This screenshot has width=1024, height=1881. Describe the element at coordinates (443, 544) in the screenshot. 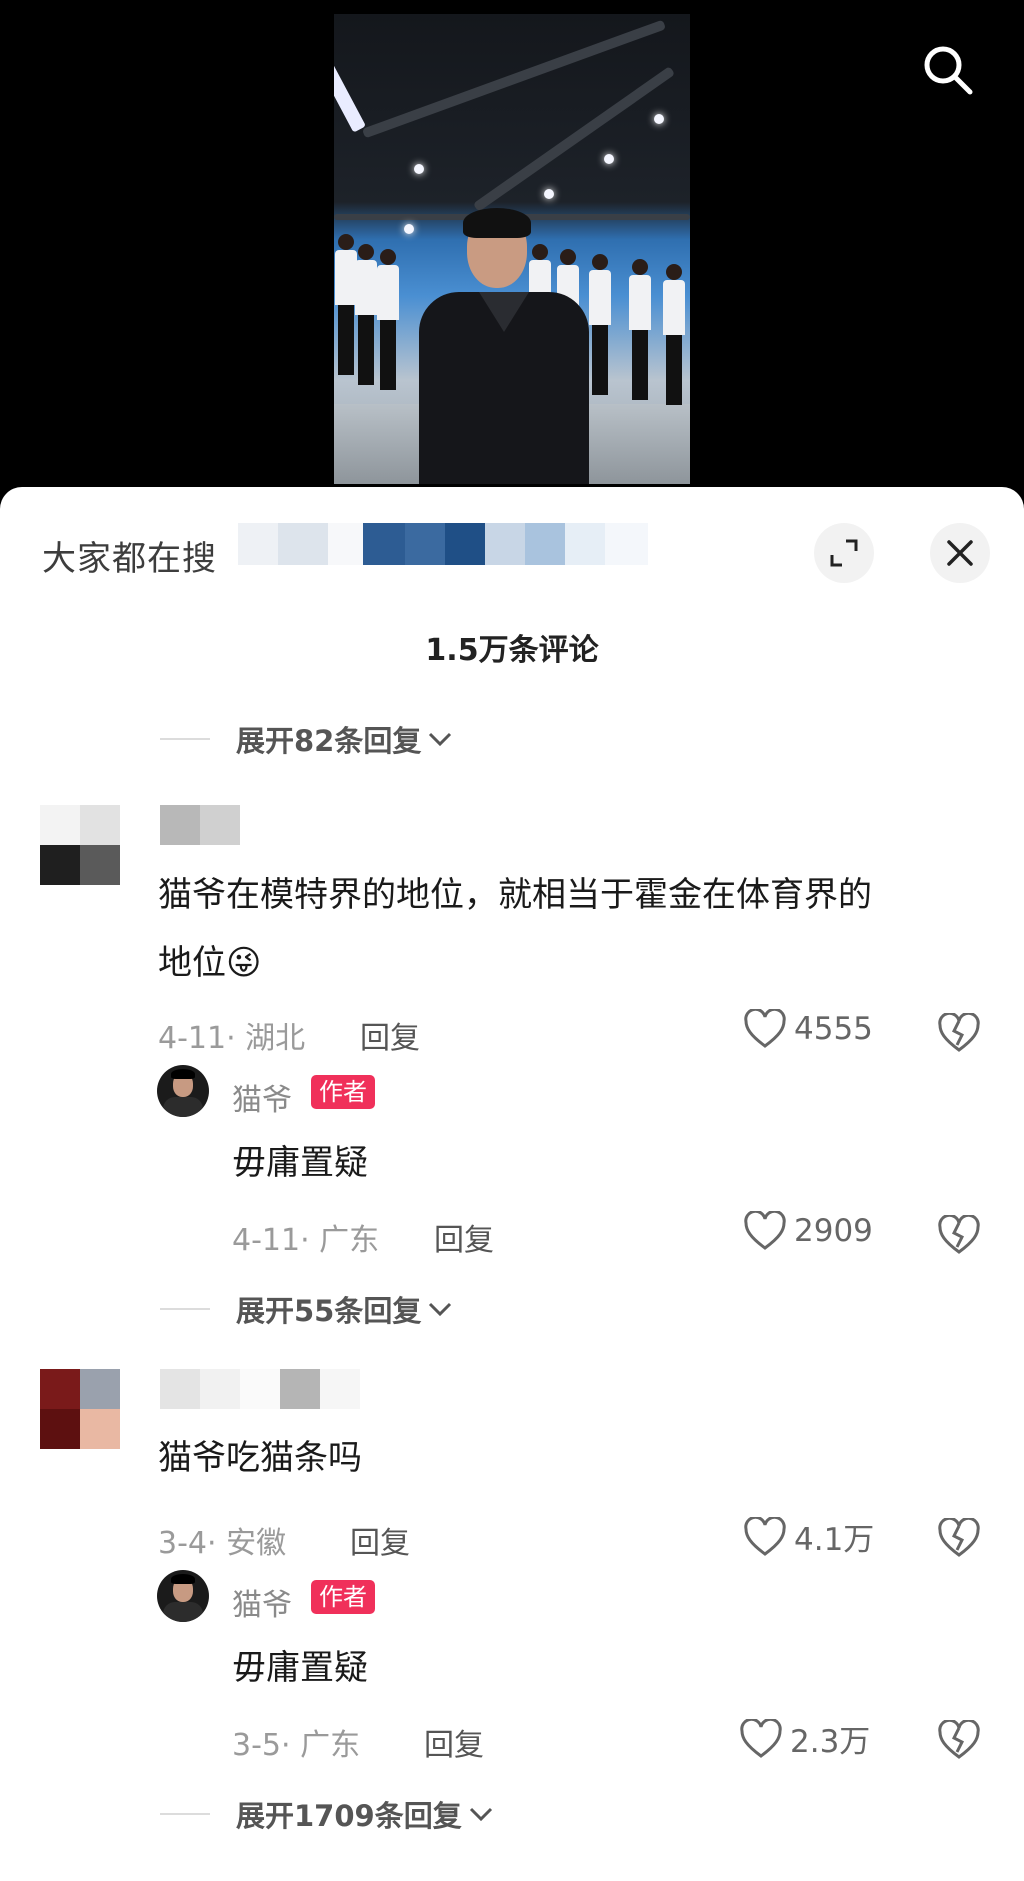

I see `redacted-search-term` at that location.